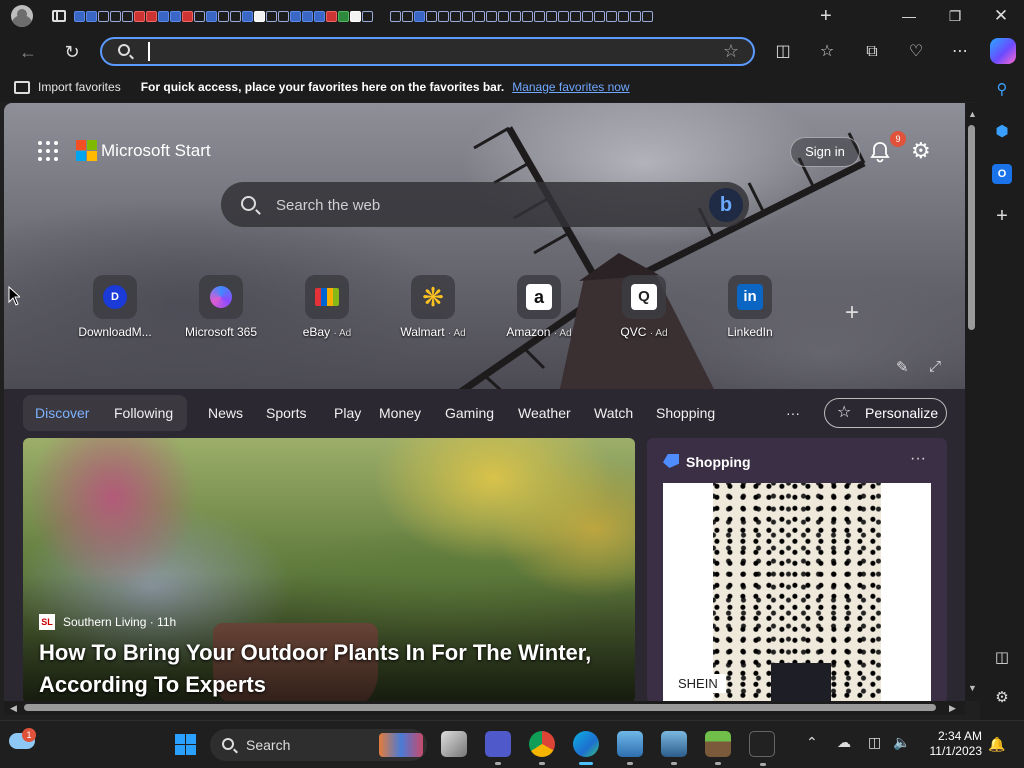 The width and height of the screenshot is (1024, 768). Describe the element at coordinates (185, 744) in the screenshot. I see `windows-start-icon` at that location.